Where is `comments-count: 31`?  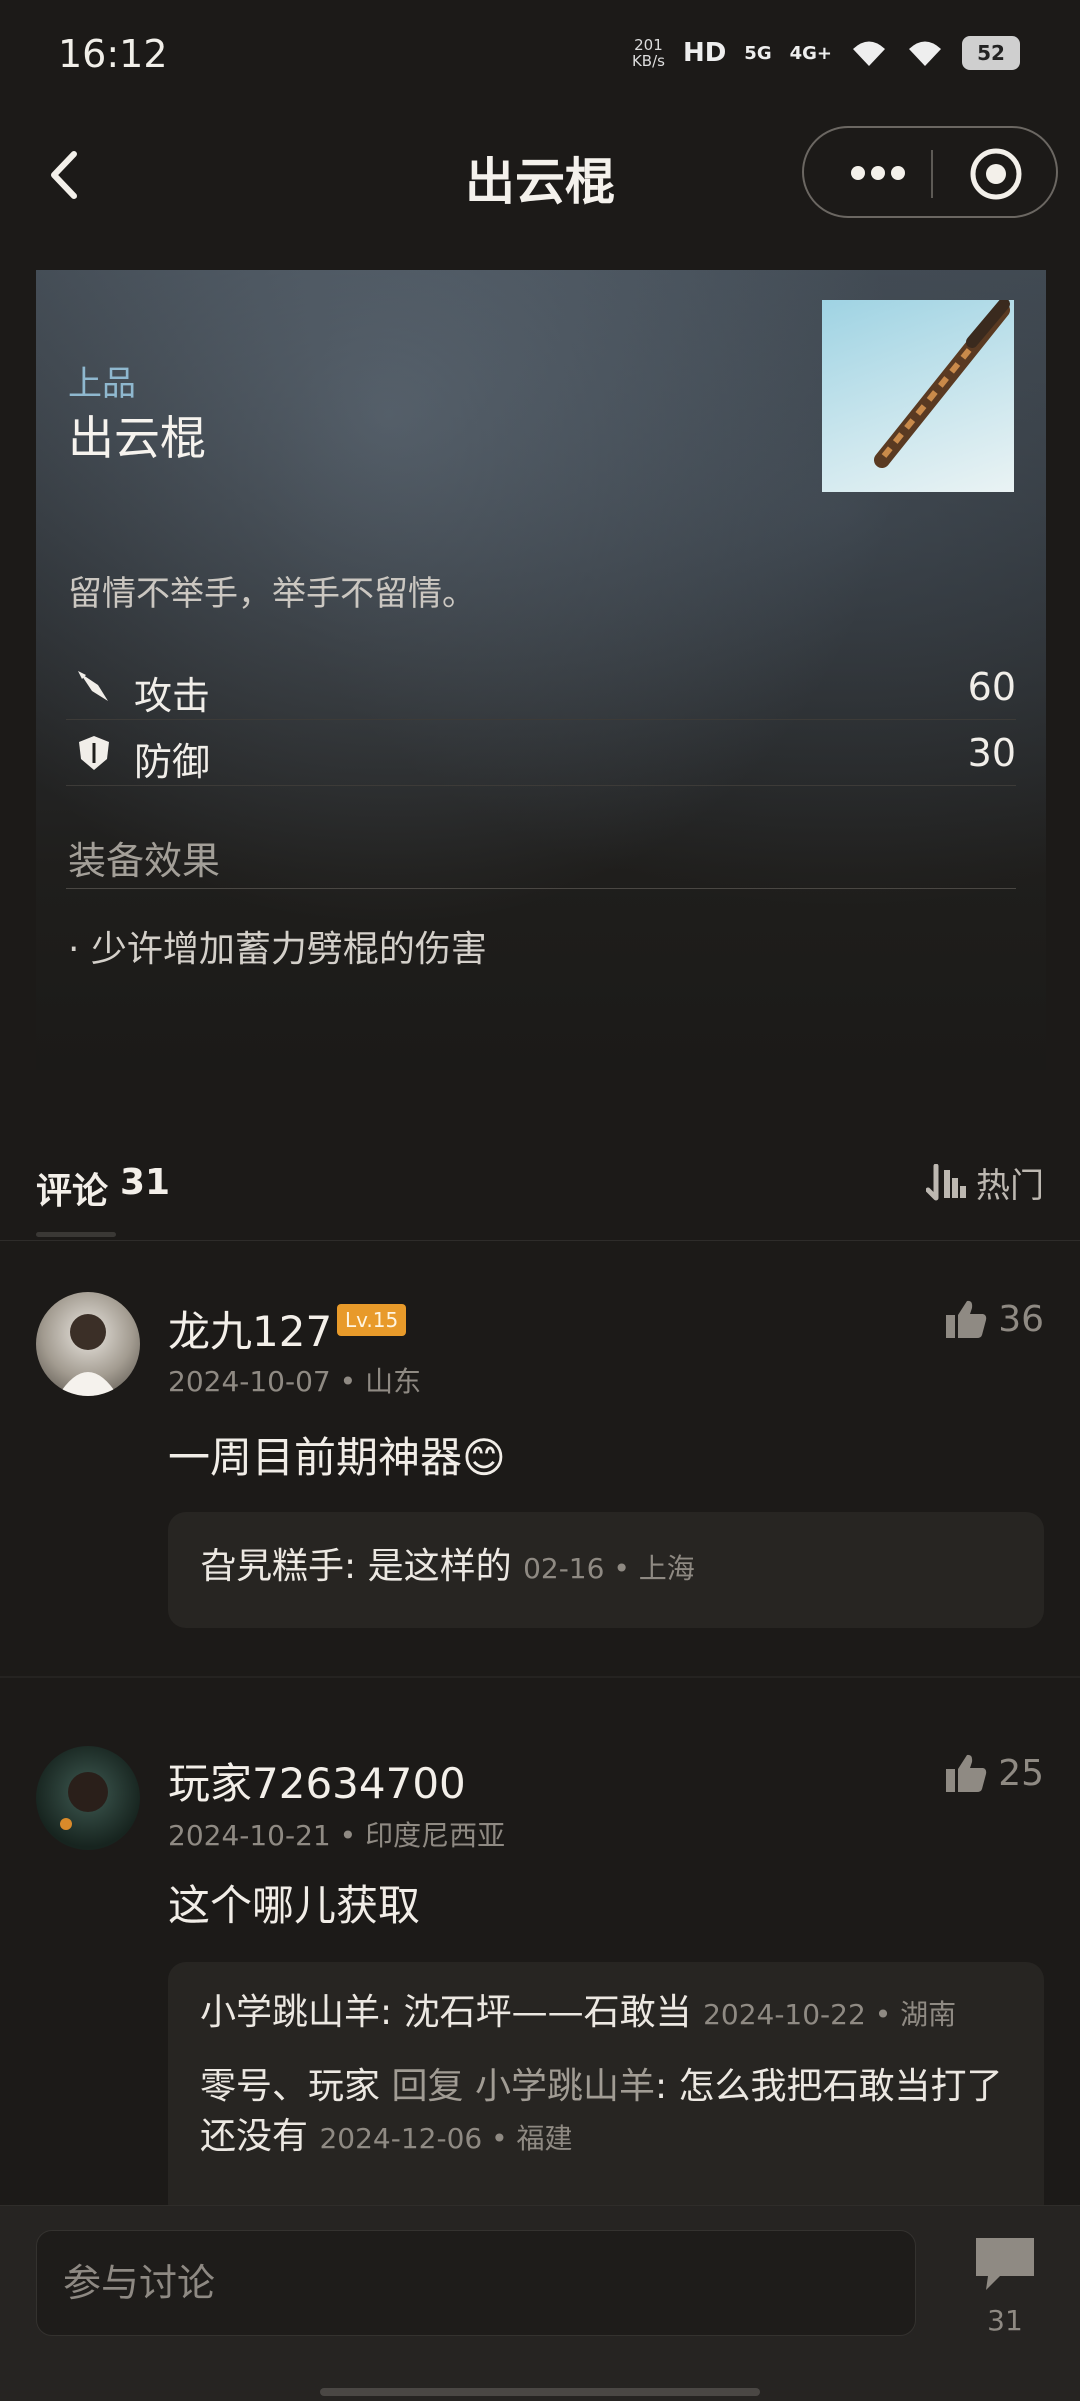
comments-count: 31 is located at coordinates (145, 1182).